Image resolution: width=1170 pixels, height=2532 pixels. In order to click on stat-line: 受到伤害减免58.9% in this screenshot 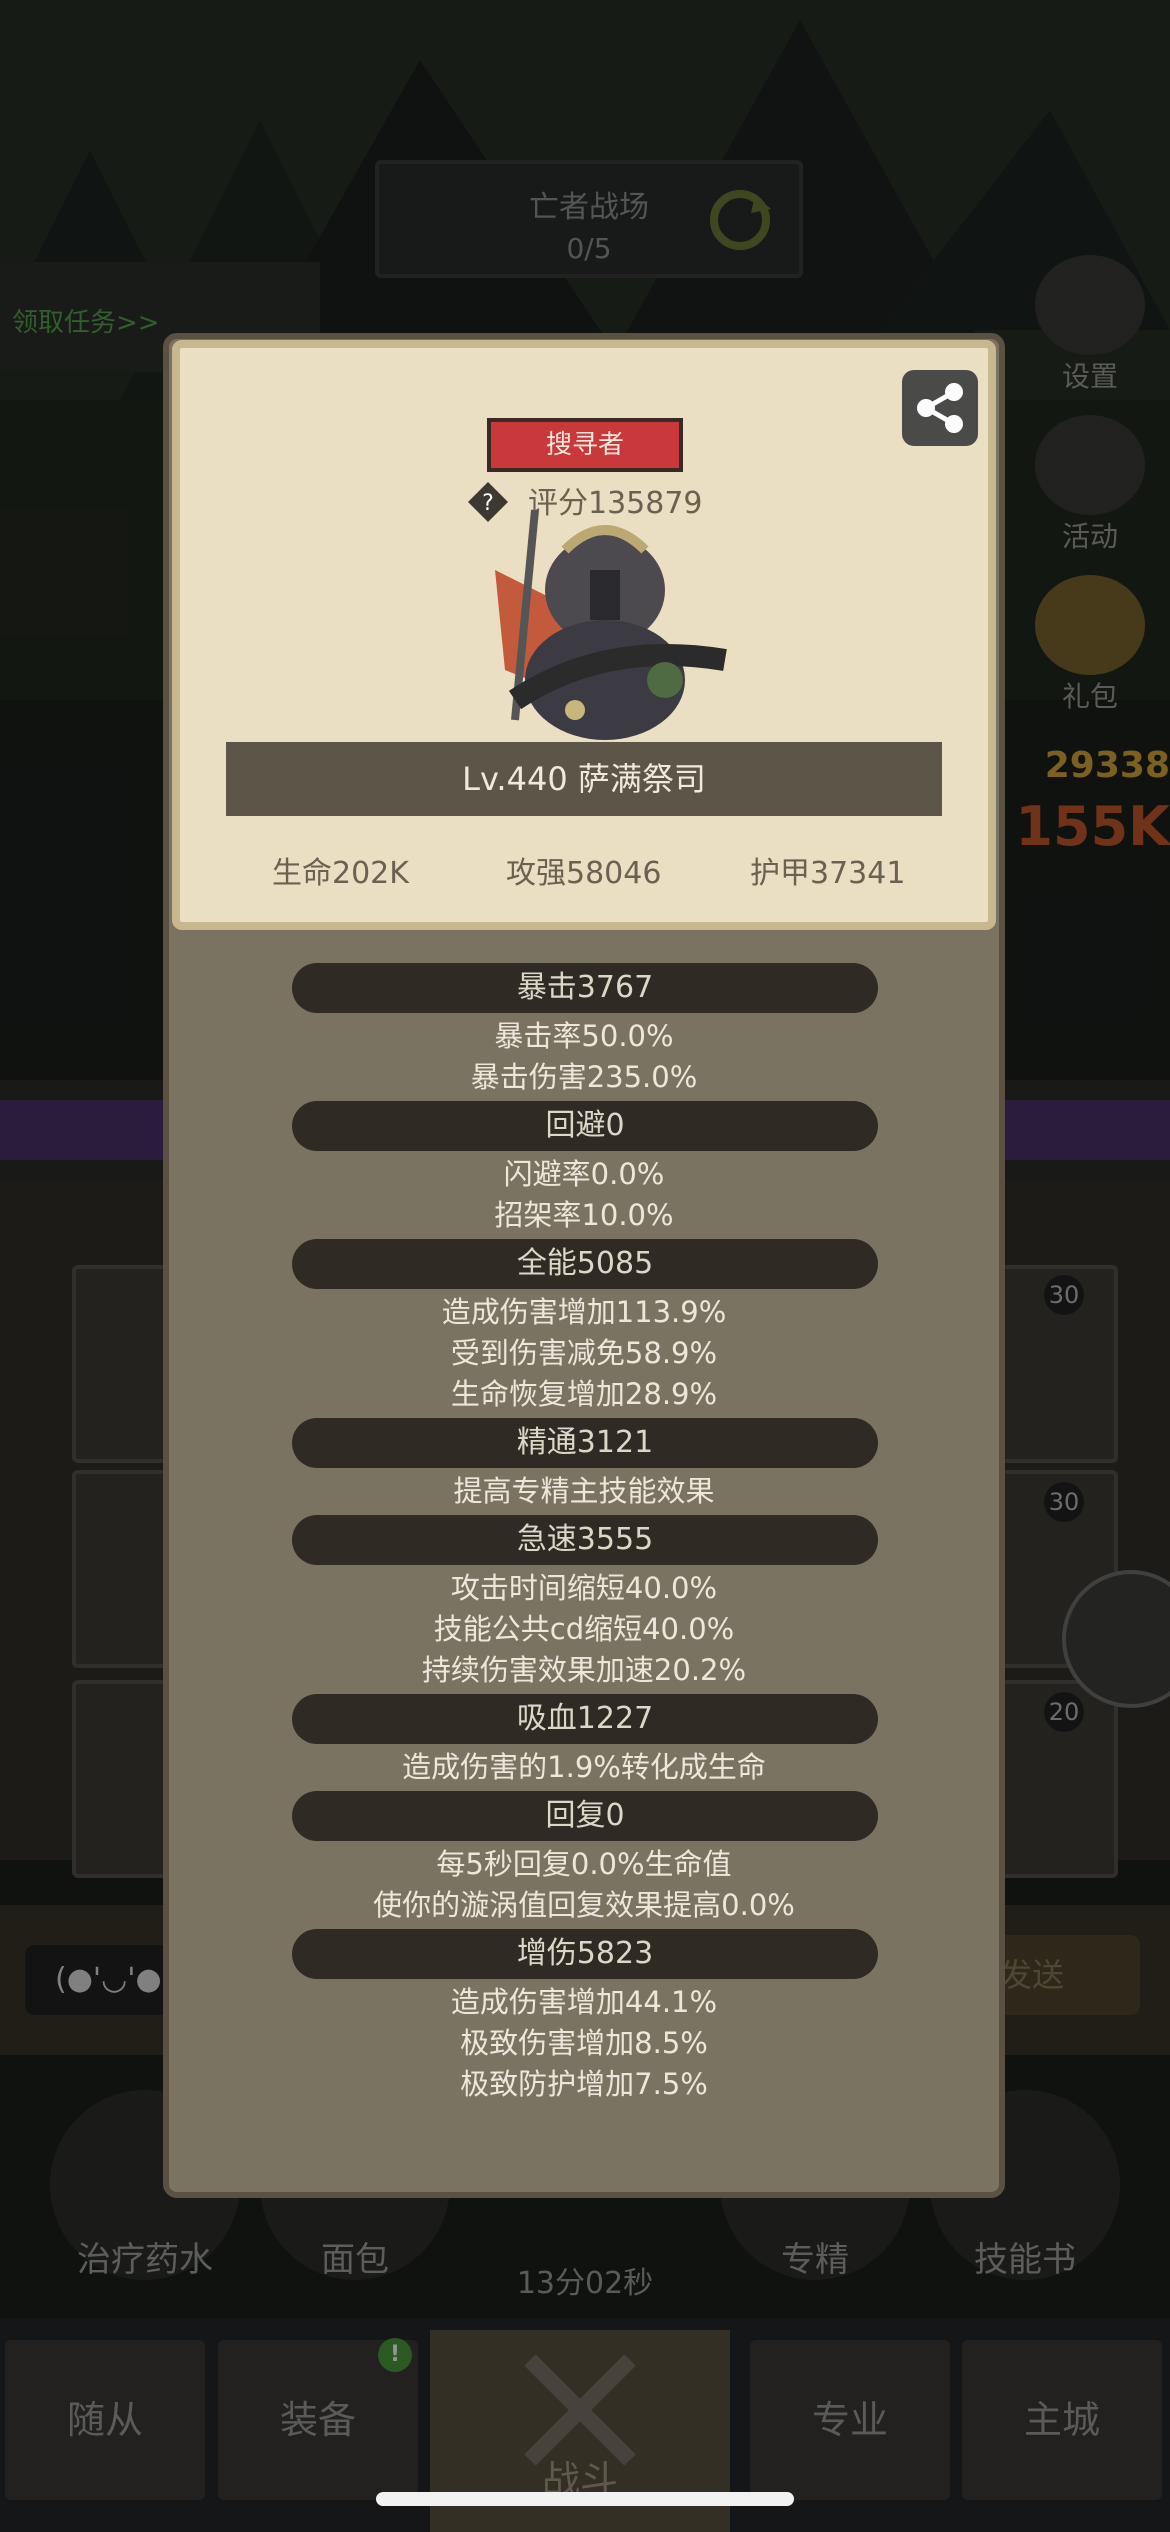, I will do `click(584, 1353)`.